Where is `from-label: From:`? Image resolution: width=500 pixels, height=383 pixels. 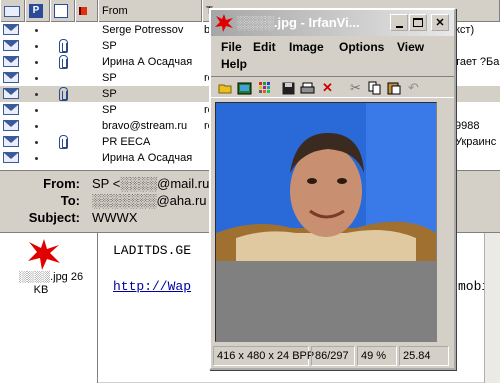
from-label: From: is located at coordinates (61, 183).